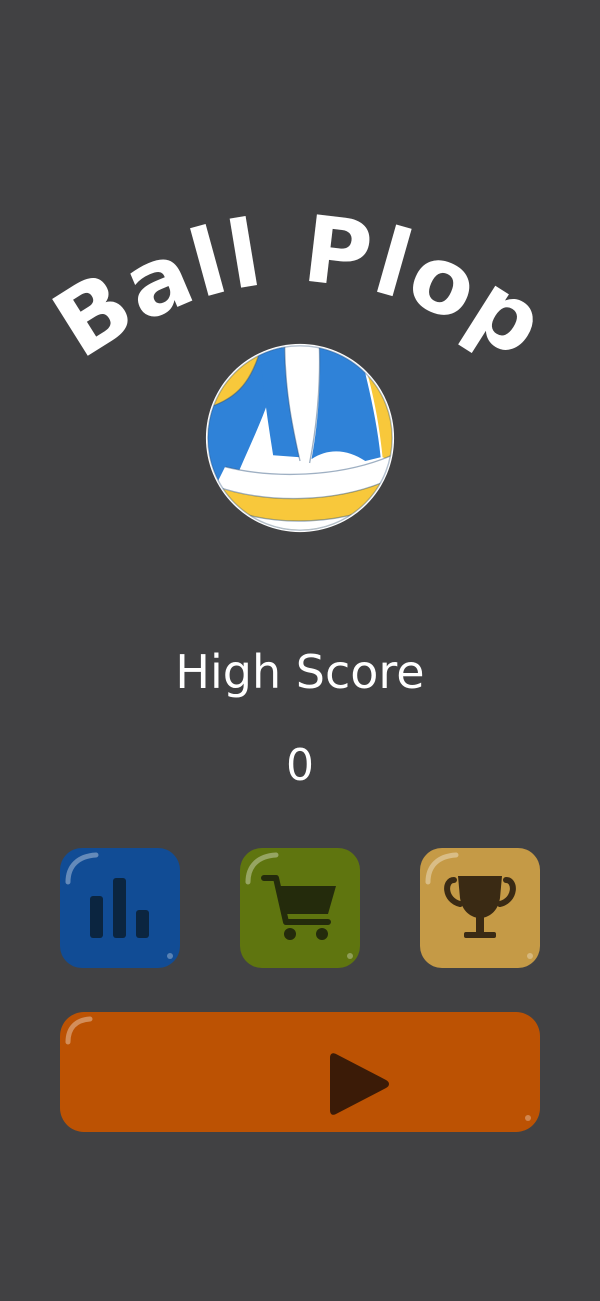 The width and height of the screenshot is (600, 1301). I want to click on leaderboard-button, so click(120, 908).